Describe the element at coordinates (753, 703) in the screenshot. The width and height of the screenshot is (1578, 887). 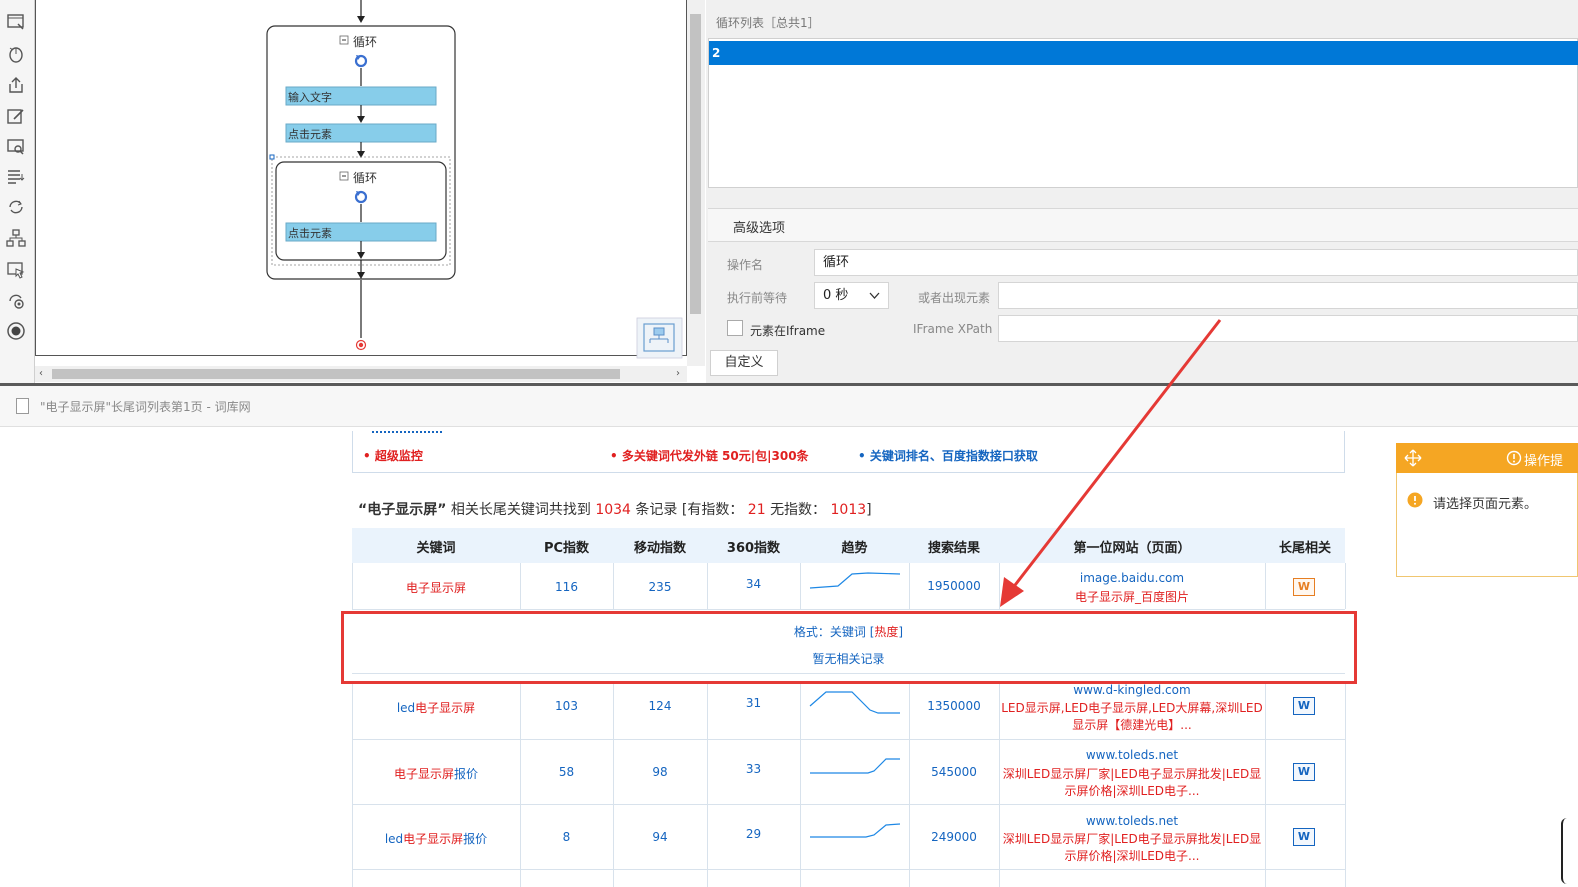
I see `table-row-360: 31` at that location.